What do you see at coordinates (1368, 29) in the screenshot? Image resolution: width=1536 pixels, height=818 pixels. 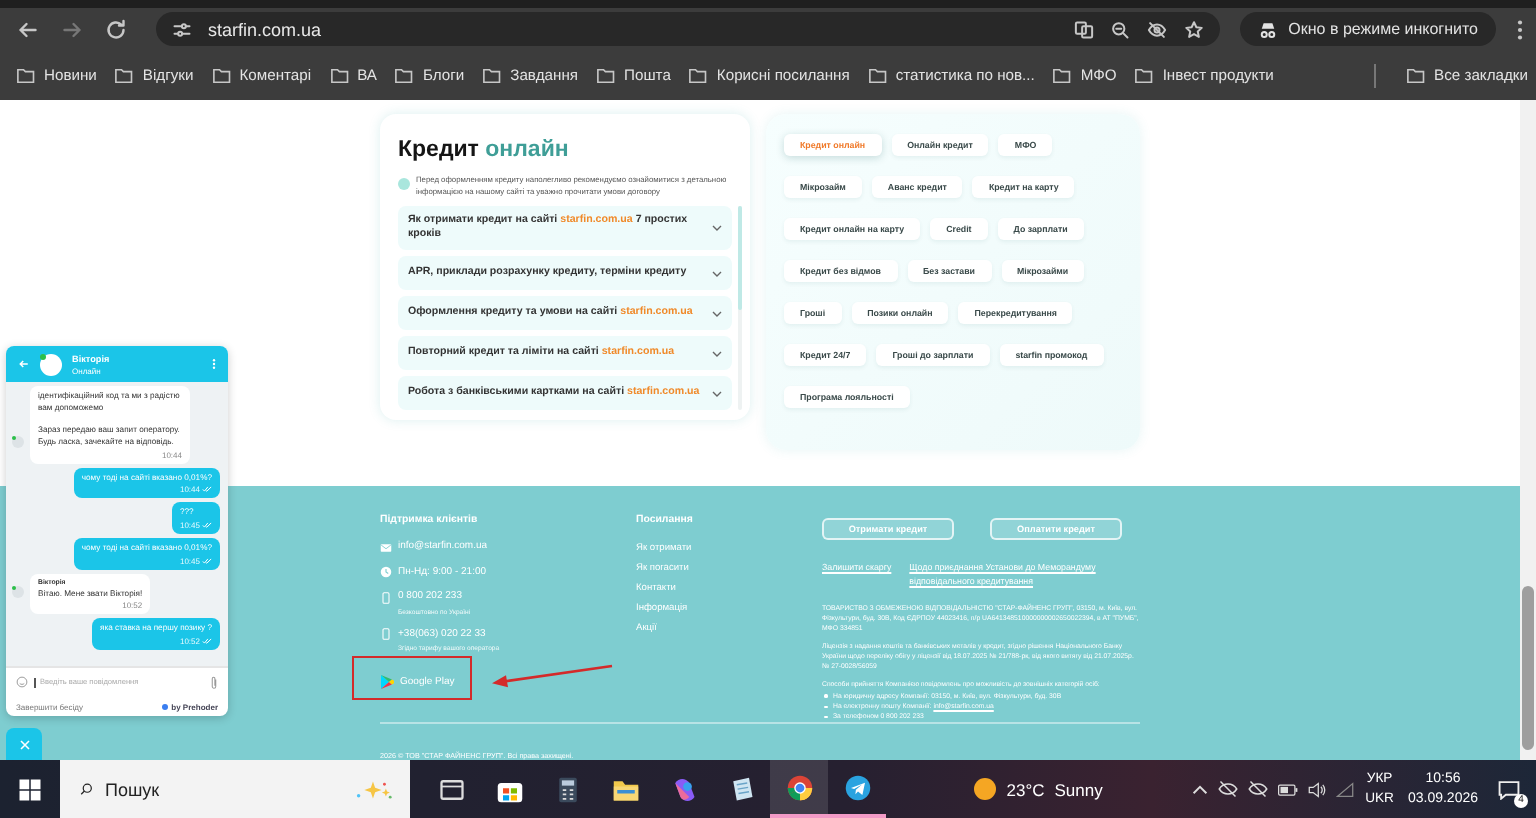 I see `incognito-chip: Окно в режиме инкогнито` at bounding box center [1368, 29].